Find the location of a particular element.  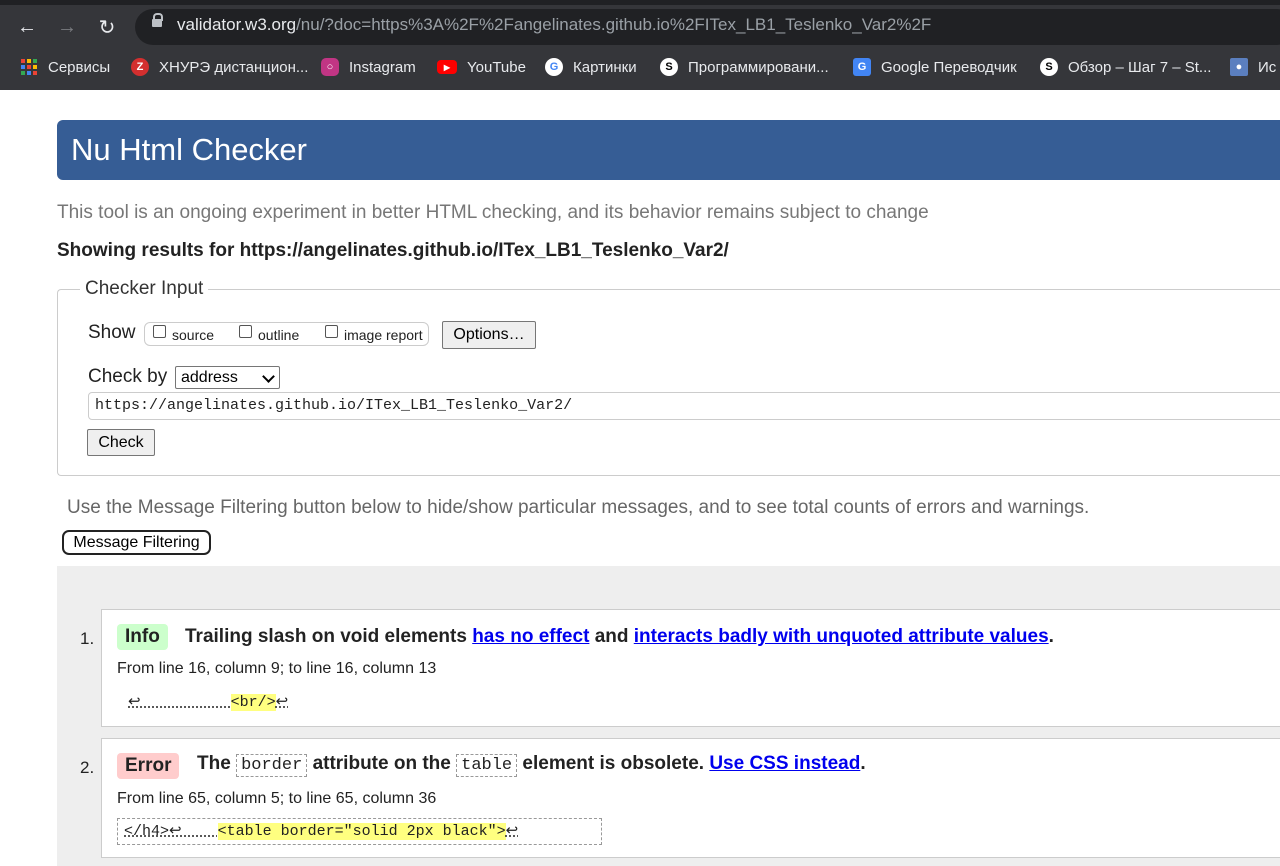

code-extract: ↩ <br/>↩ is located at coordinates (208, 701).